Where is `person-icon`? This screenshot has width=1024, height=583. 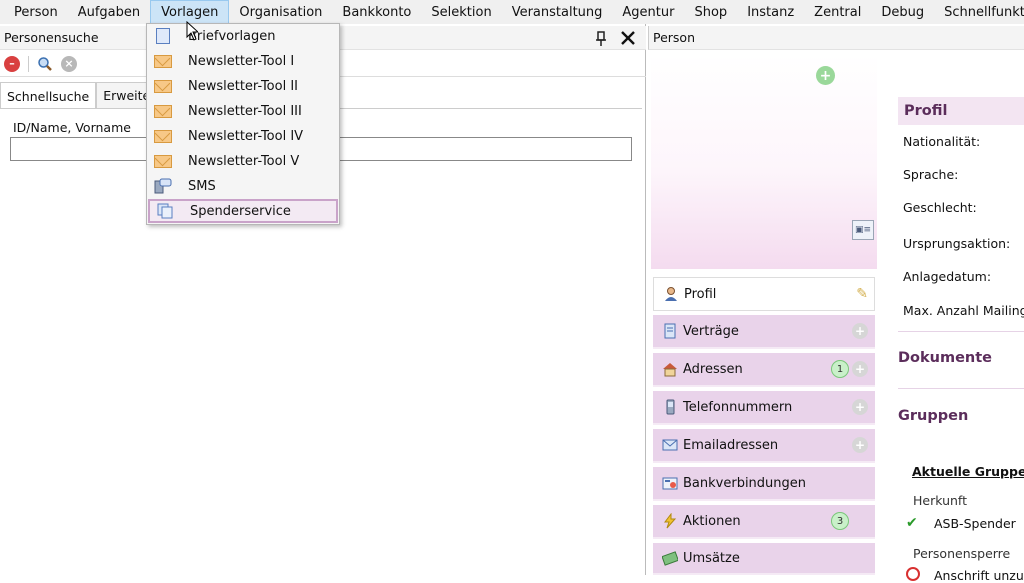 person-icon is located at coordinates (670, 294).